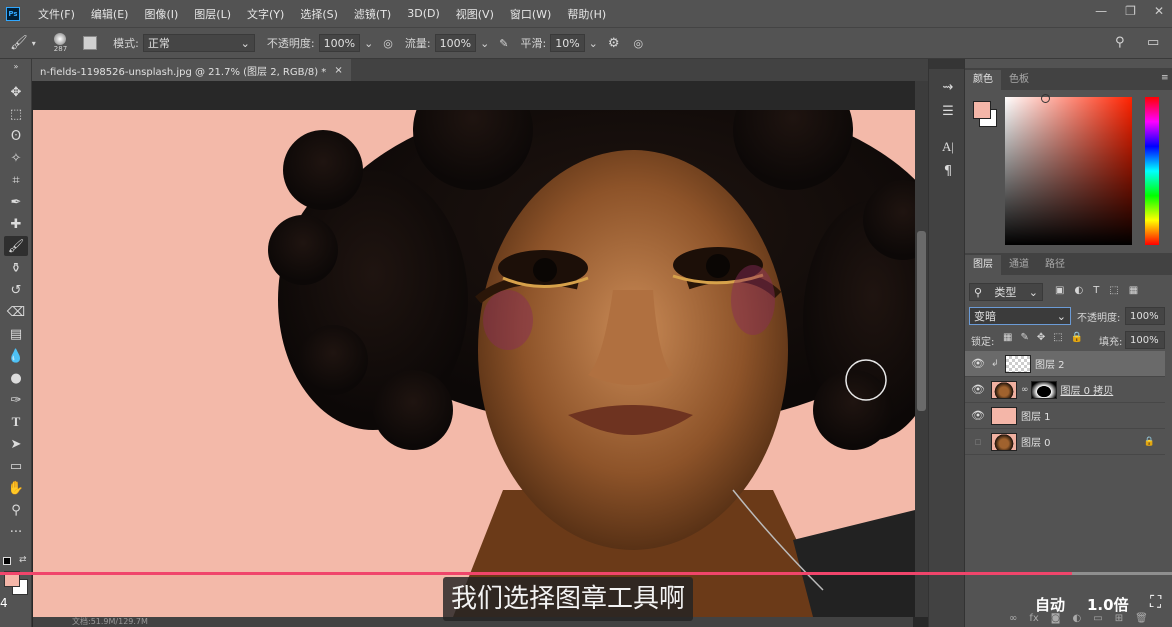 Image resolution: width=1172 pixels, height=627 pixels. What do you see at coordinates (948, 171) in the screenshot?
I see `paragraph-panel-icon: ¶` at bounding box center [948, 171].